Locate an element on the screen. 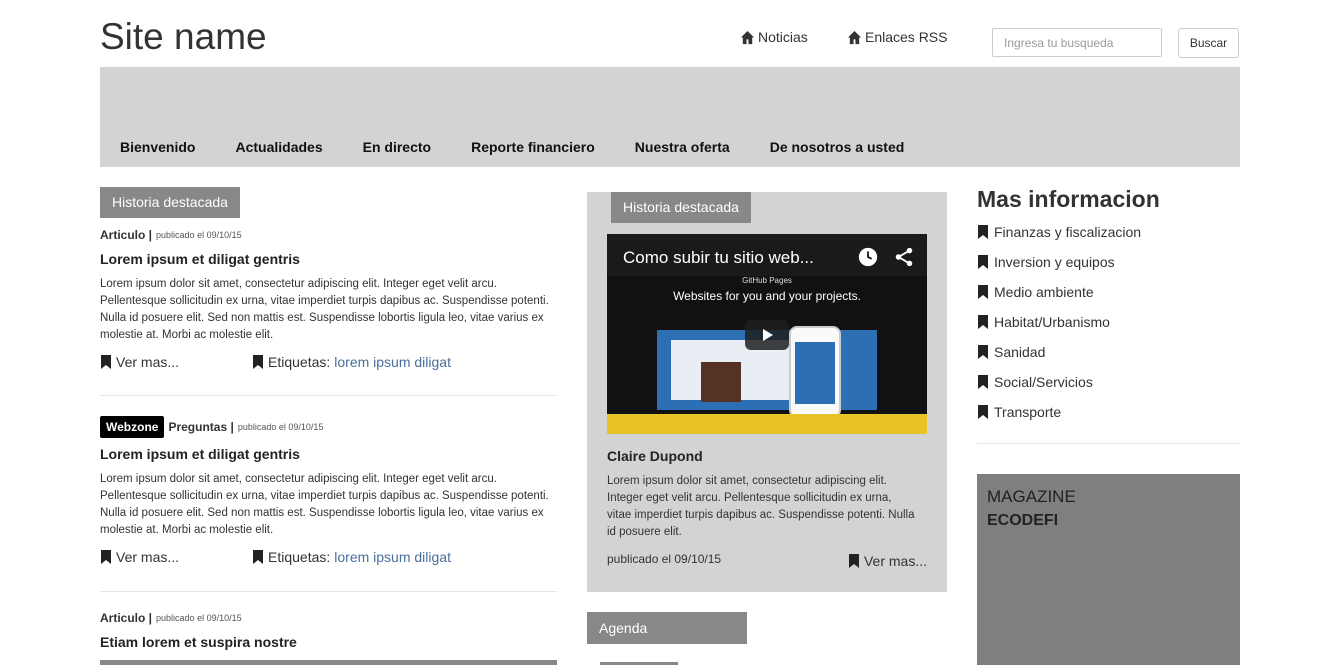 The height and width of the screenshot is (665, 1341). featured-date: publicado el 09/10/15 is located at coordinates (664, 559).